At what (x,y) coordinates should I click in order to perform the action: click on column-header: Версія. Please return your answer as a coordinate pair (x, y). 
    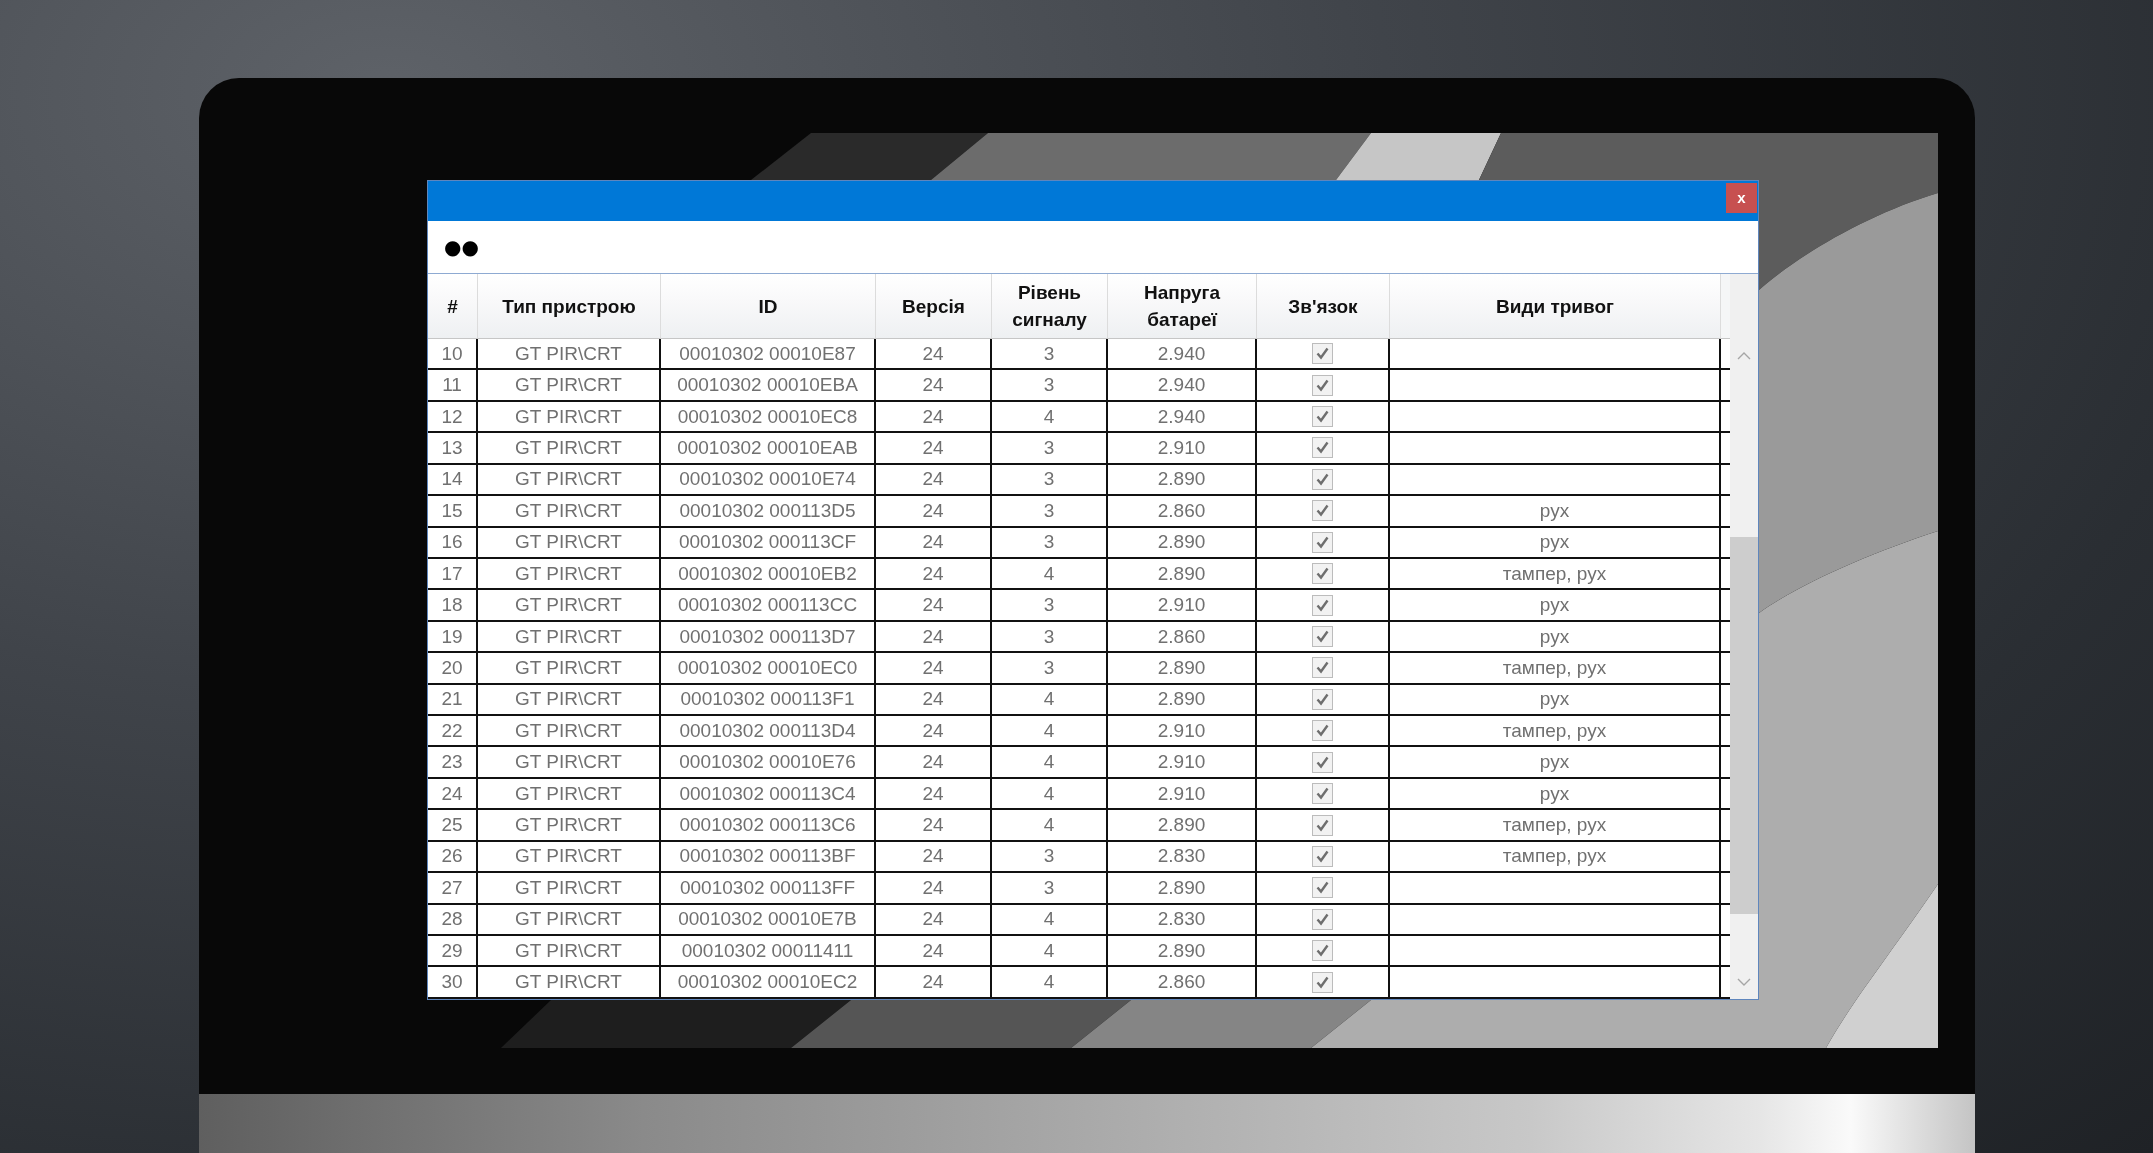
    Looking at the image, I should click on (934, 306).